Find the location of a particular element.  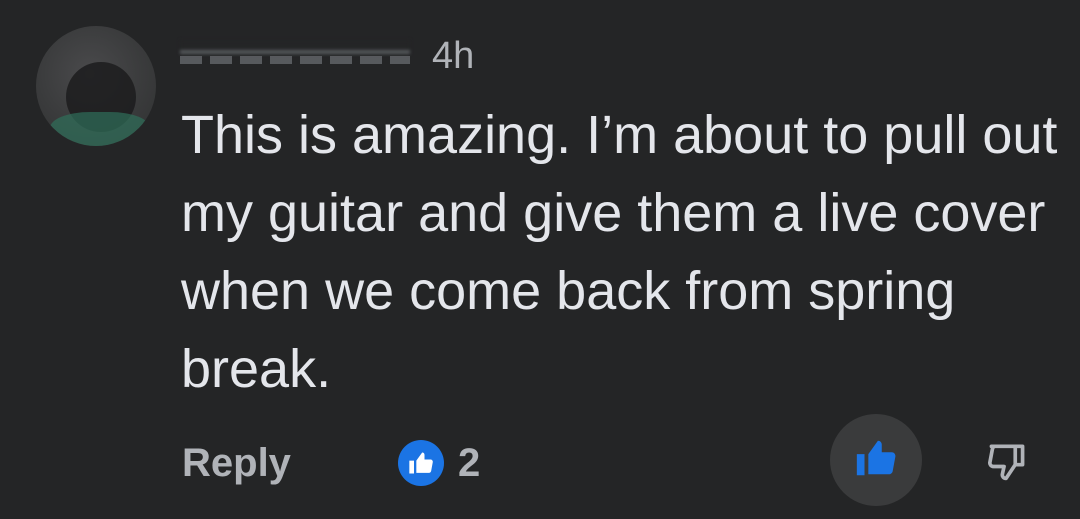

avatar is located at coordinates (96, 86).